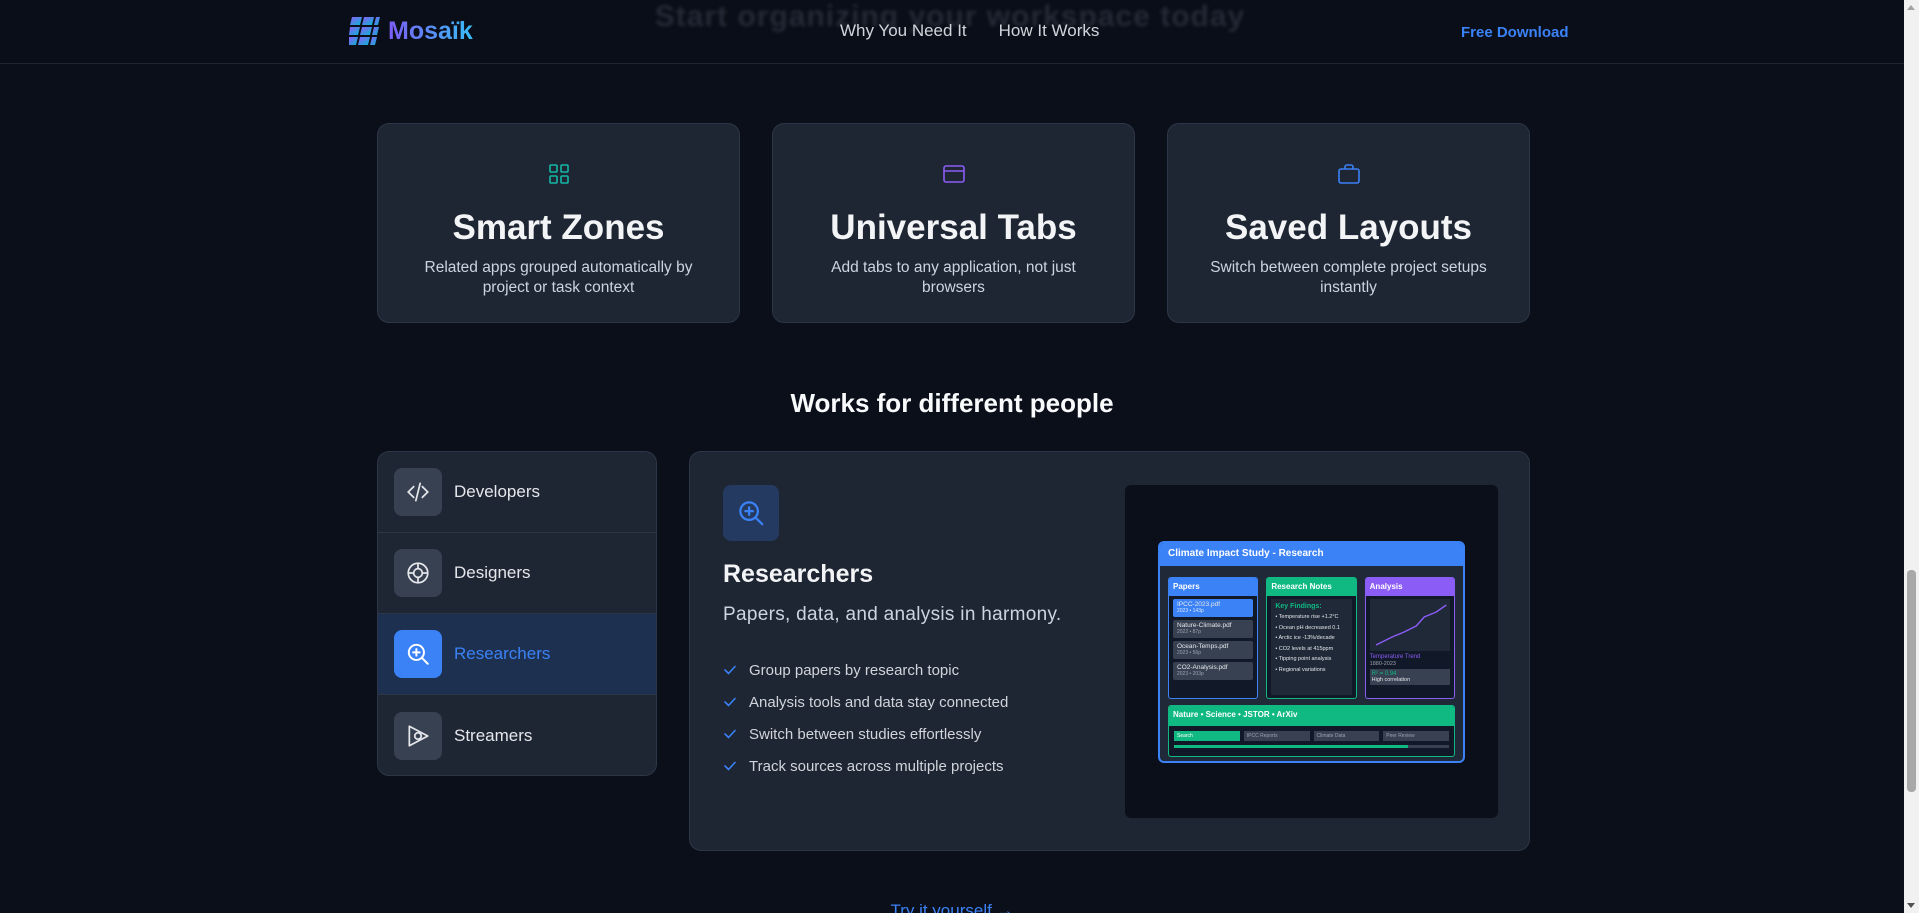 This screenshot has height=913, width=1919. I want to click on zone-header: Nature • Science • JSTOR • ArXiv, so click(1311, 716).